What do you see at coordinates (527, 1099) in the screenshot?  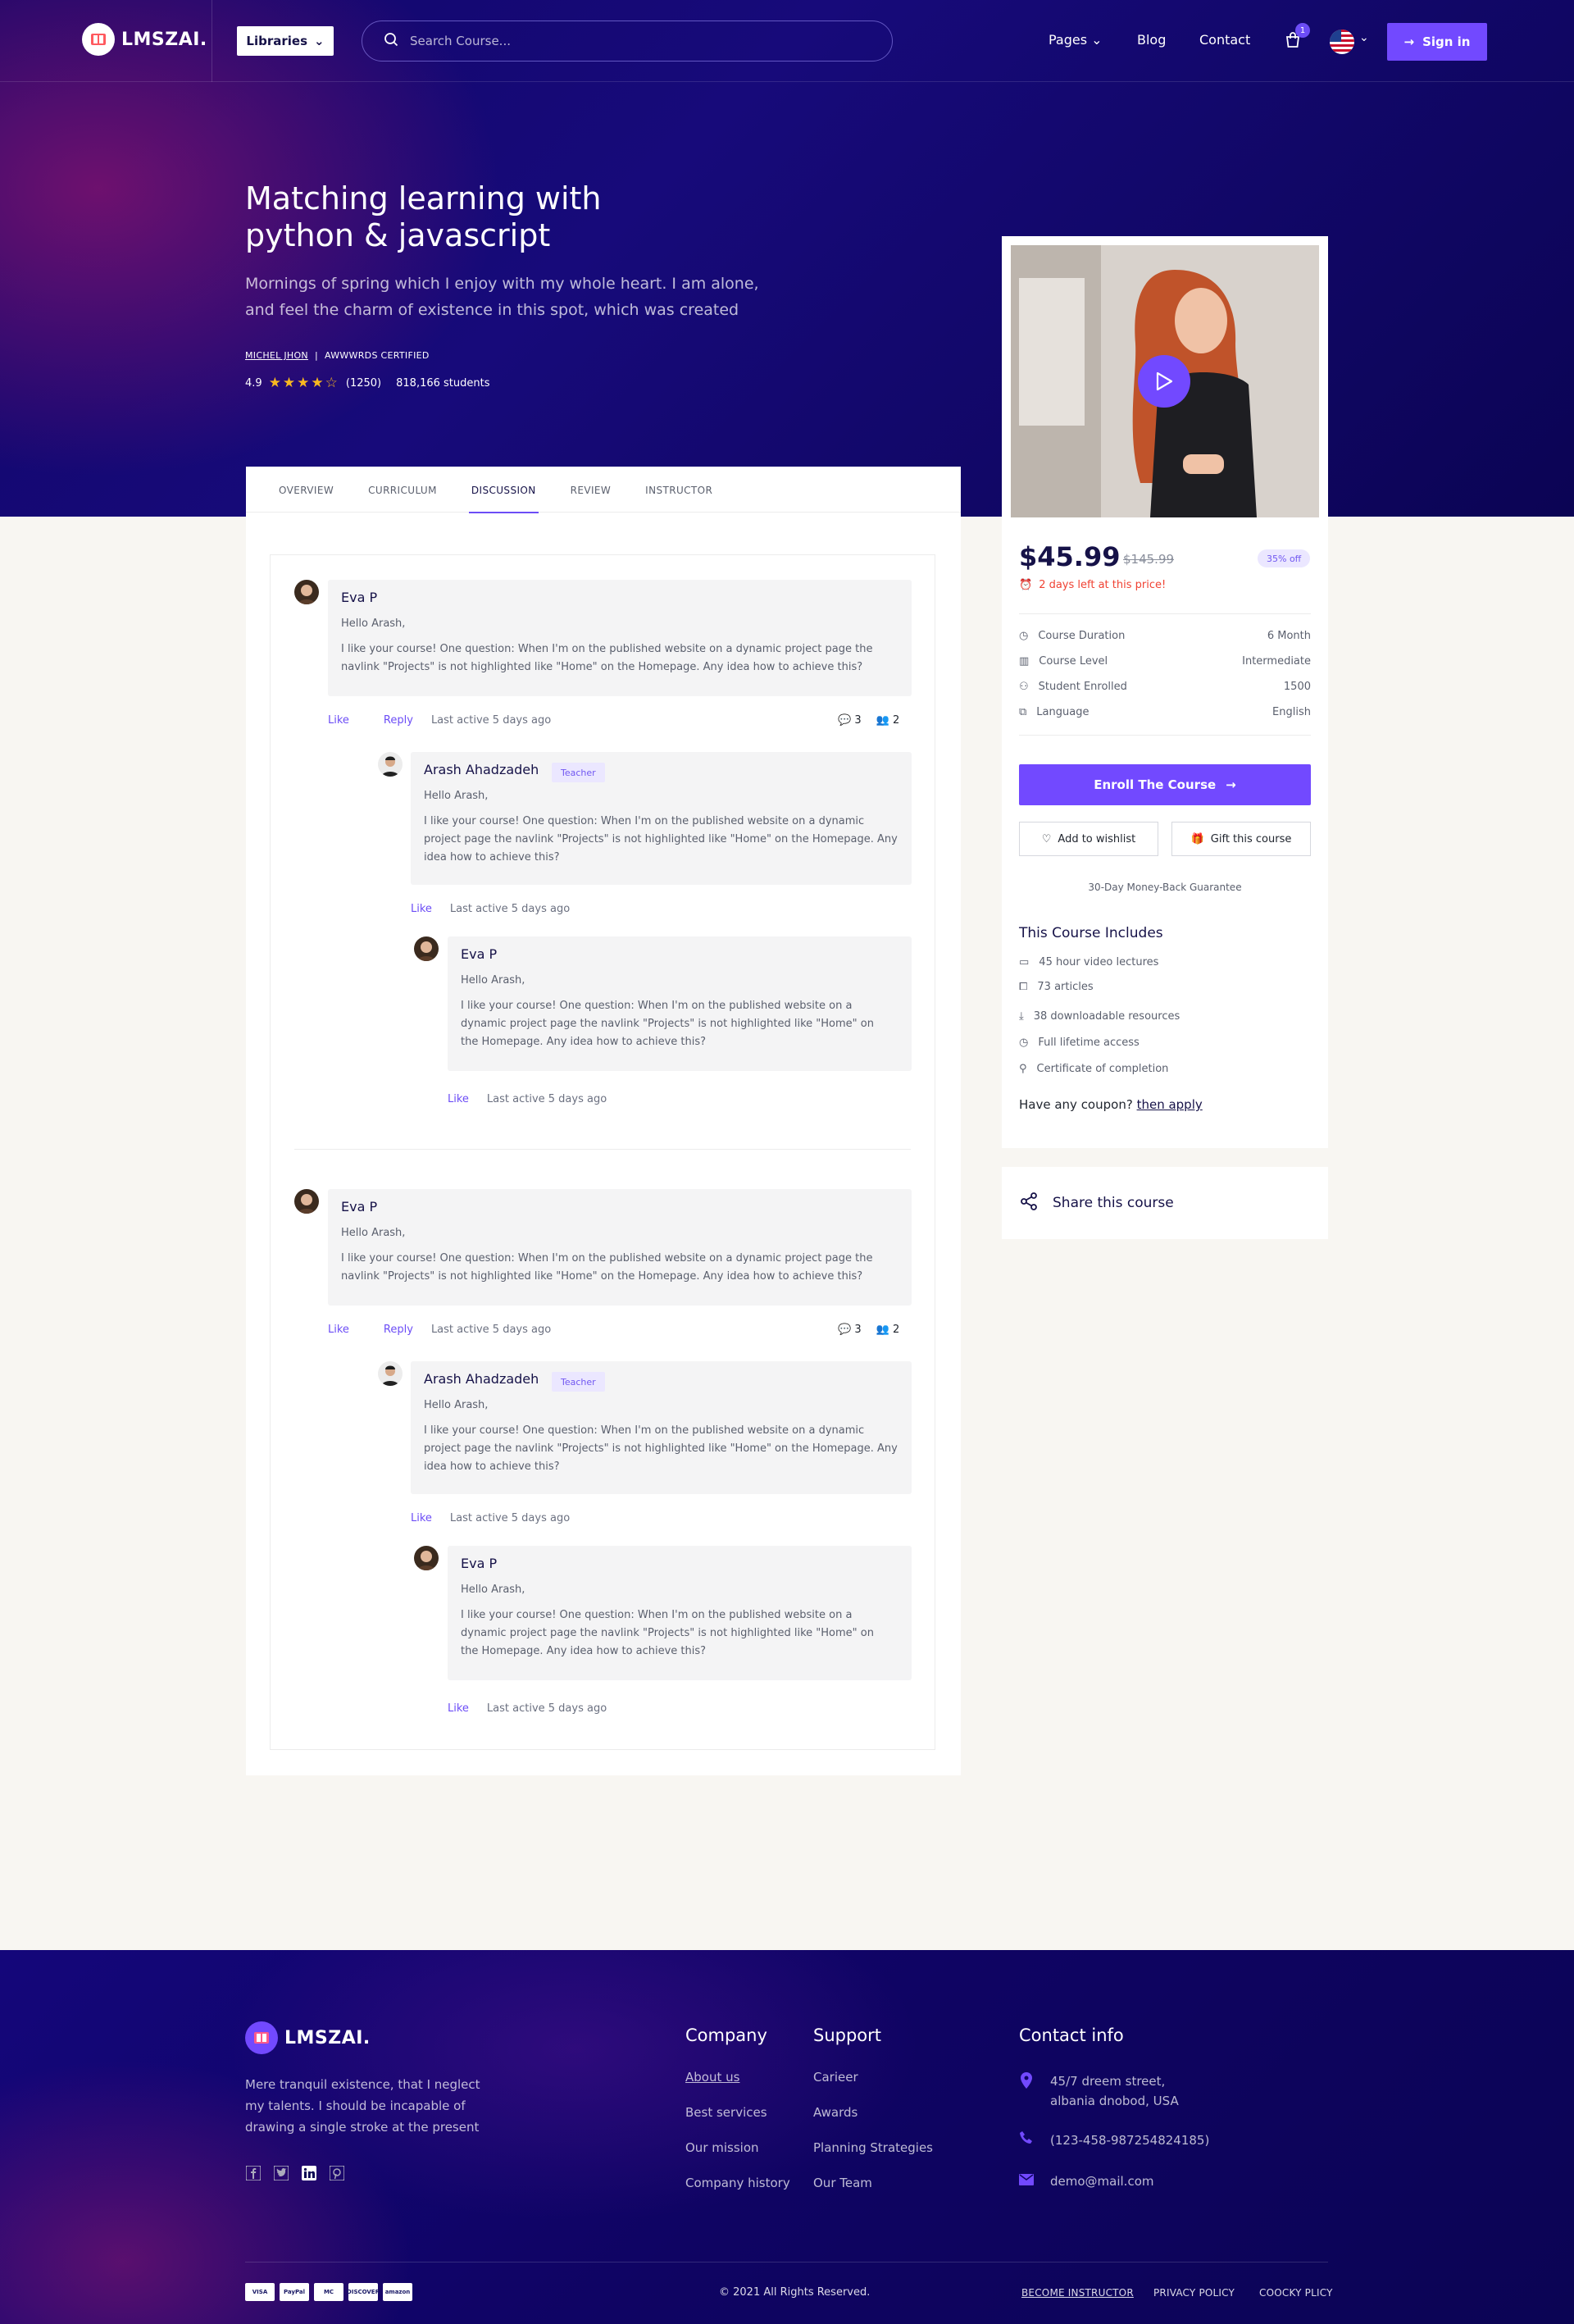 I see `comment-actions: Like Last active 5 days ago` at bounding box center [527, 1099].